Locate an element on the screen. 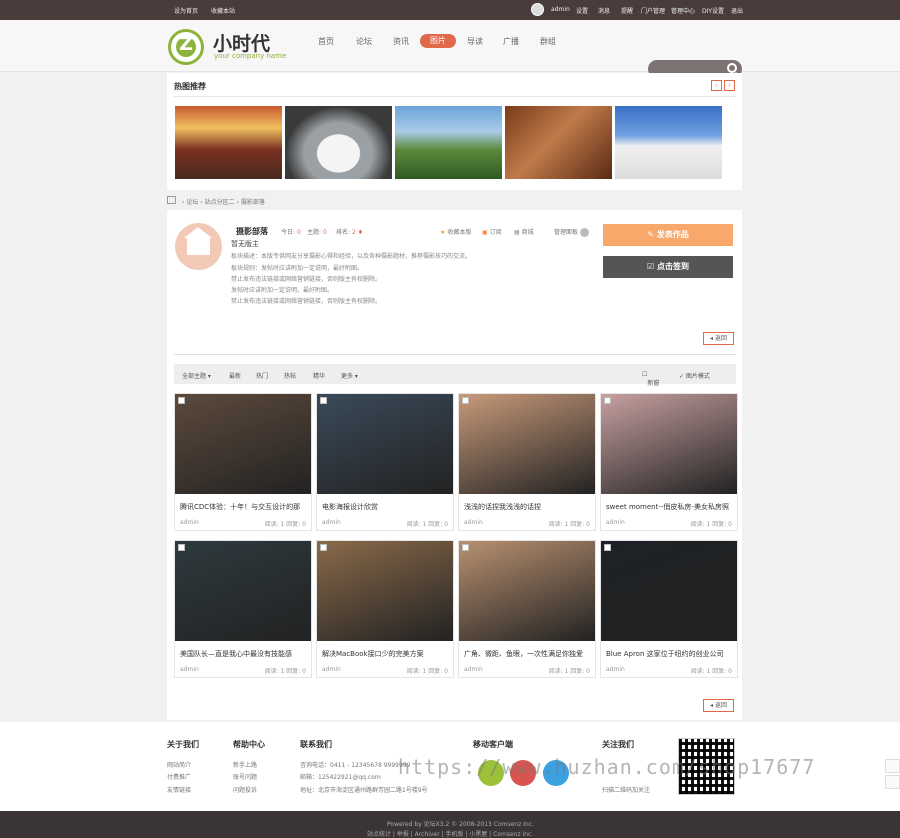 The width and height of the screenshot is (900, 838). card-title: sweet moment--俏皮私房-美女私房照 is located at coordinates (671, 507).